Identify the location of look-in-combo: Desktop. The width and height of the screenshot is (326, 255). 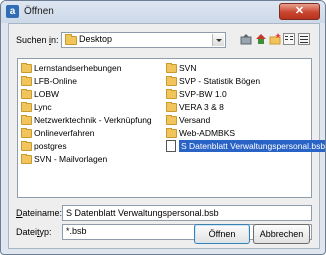
(143, 40).